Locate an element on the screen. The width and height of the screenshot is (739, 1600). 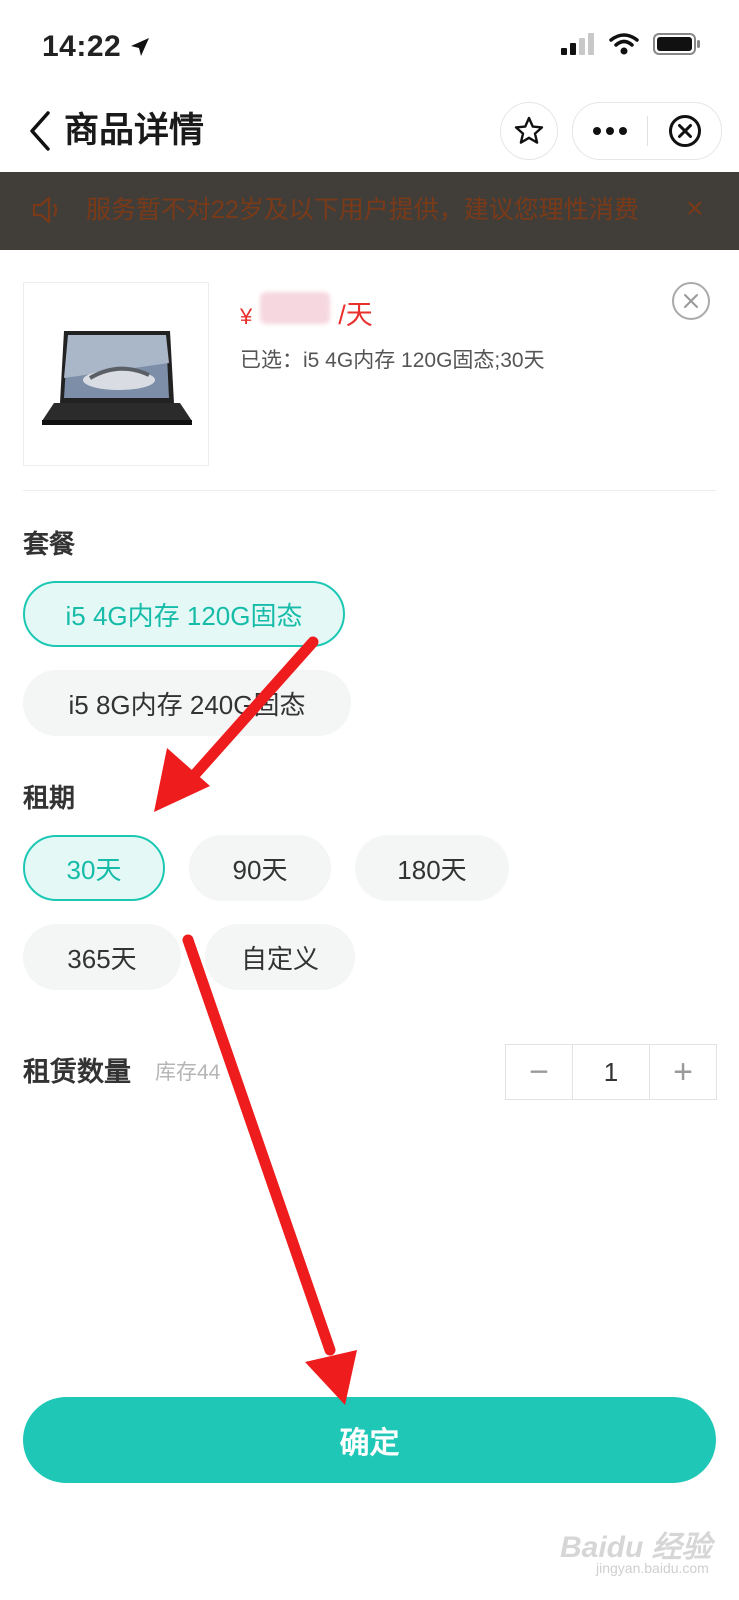
term-option-180: 180天 is located at coordinates (432, 868).